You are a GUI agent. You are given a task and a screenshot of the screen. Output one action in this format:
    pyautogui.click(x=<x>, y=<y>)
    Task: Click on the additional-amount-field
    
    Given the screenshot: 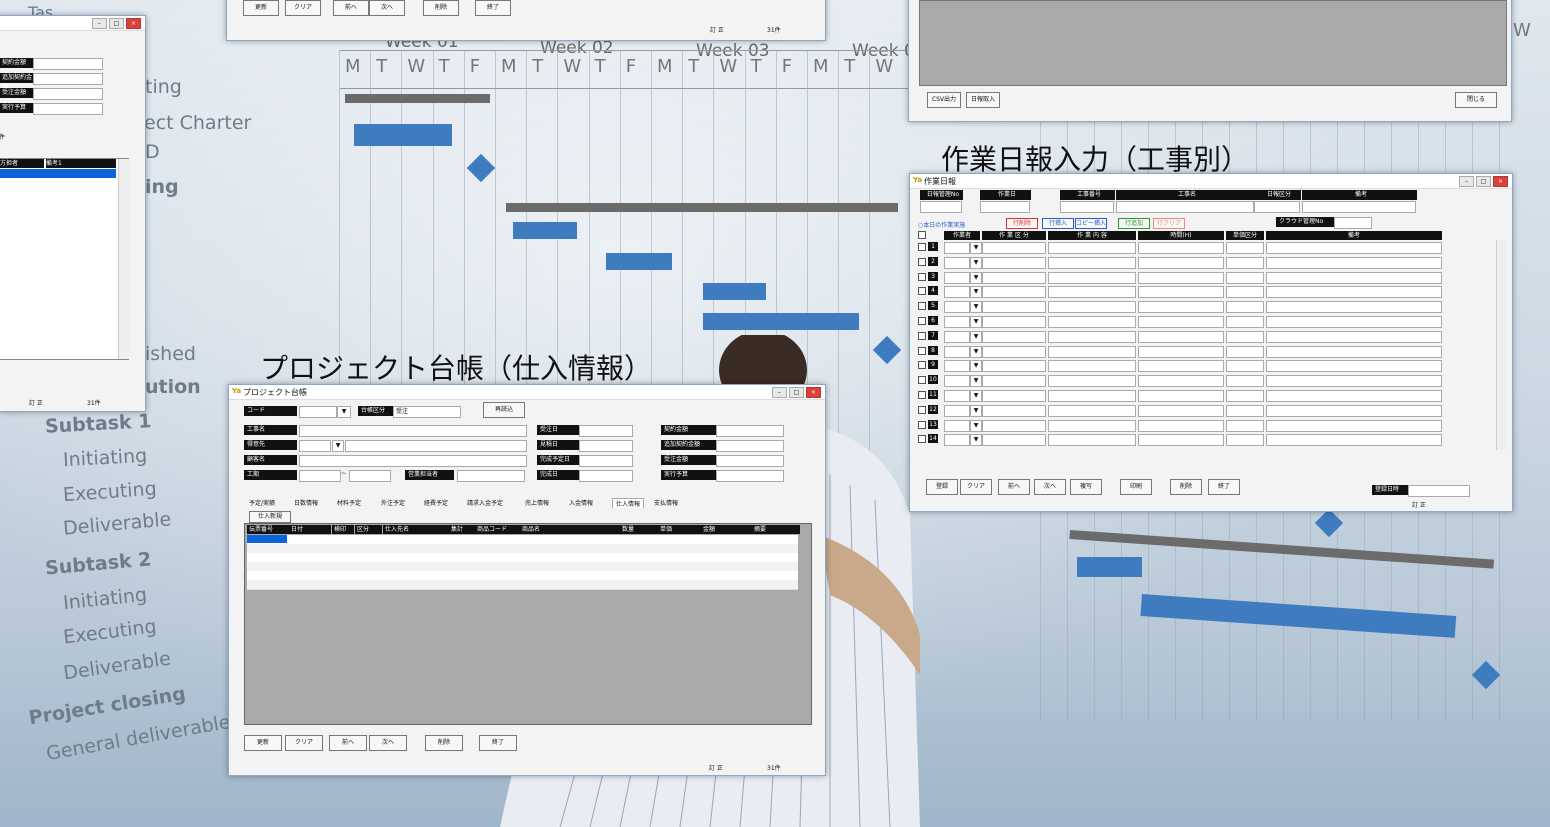 What is the action you would take?
    pyautogui.click(x=68, y=79)
    